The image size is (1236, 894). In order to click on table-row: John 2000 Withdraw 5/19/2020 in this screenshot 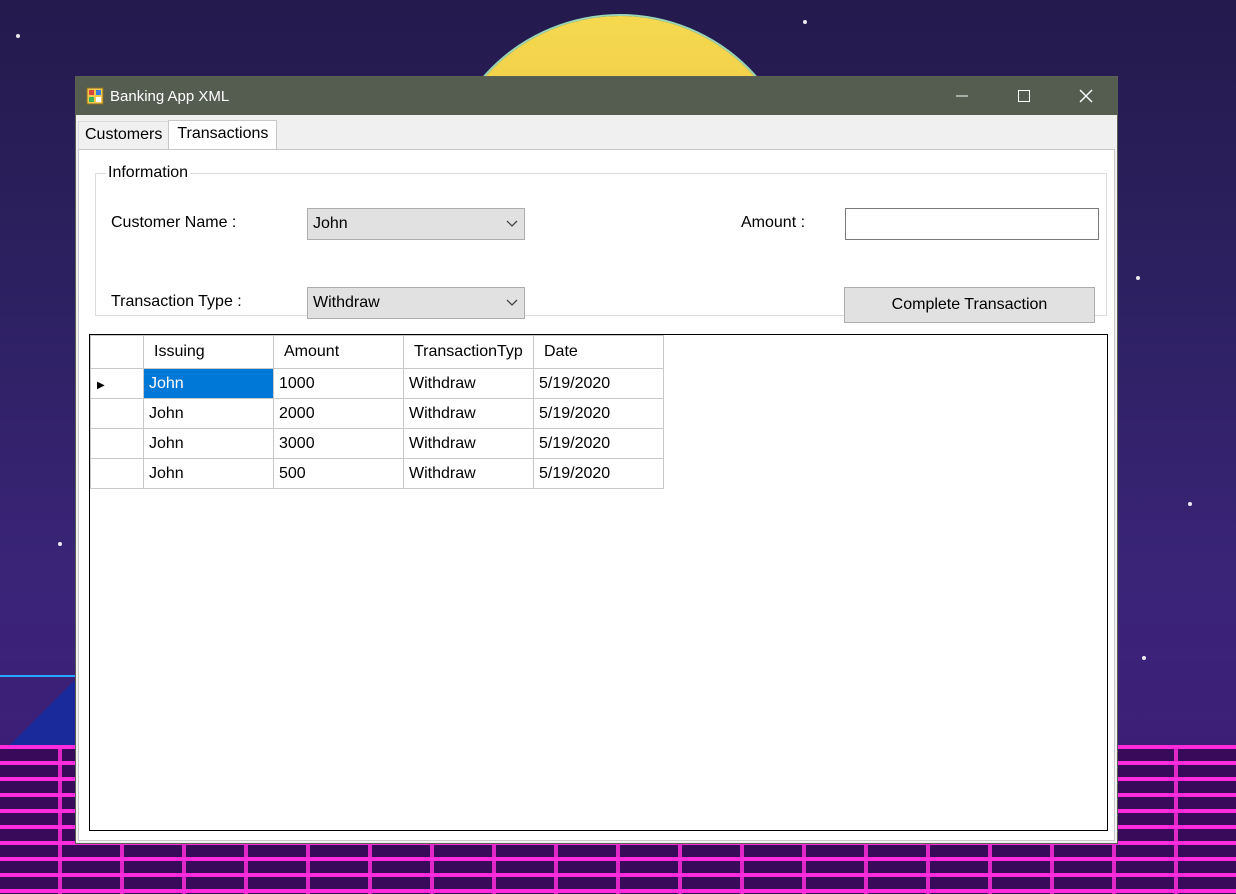, I will do `click(377, 413)`.